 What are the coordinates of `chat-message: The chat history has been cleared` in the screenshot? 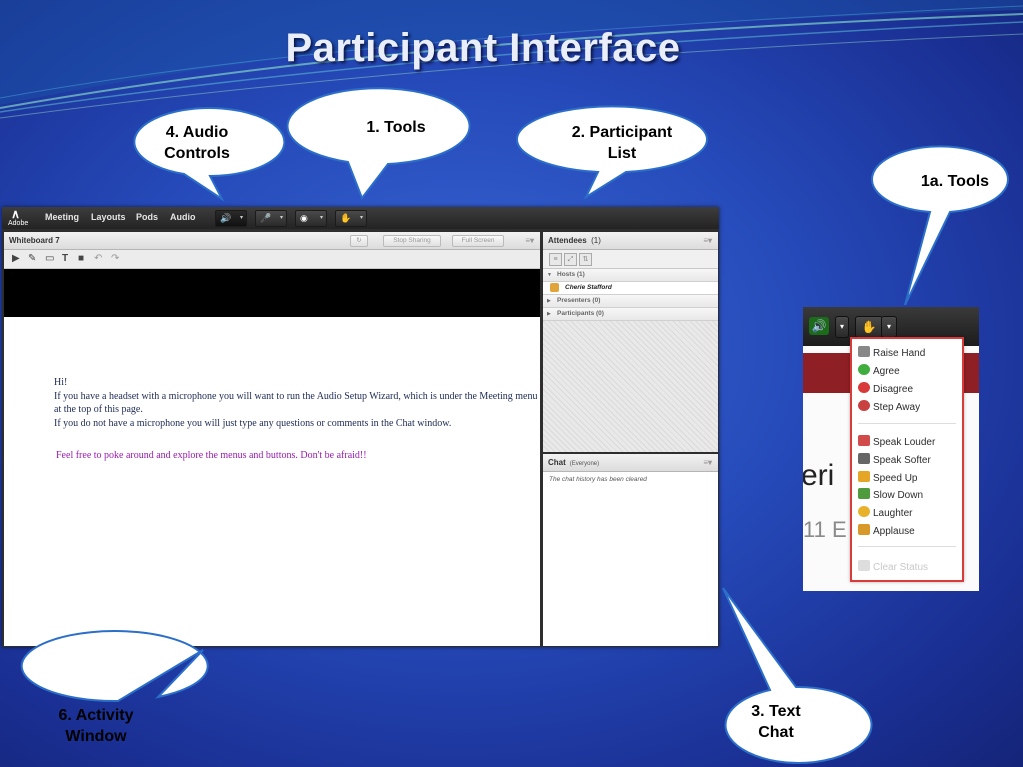 It's located at (598, 479).